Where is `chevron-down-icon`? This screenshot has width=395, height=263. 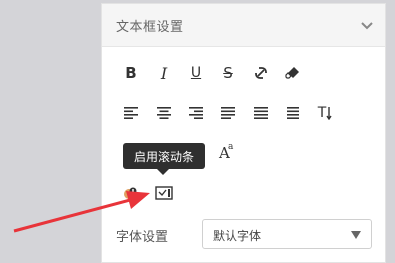
chevron-down-icon is located at coordinates (367, 25).